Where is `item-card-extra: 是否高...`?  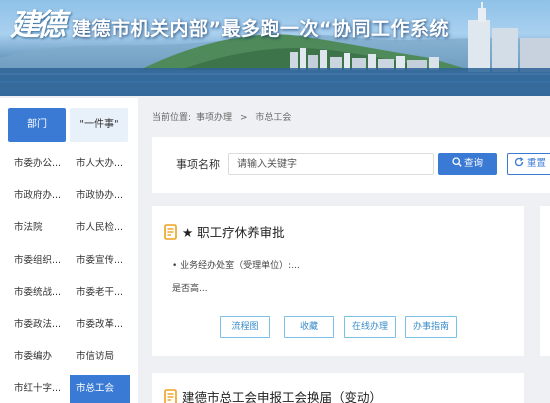 item-card-extra: 是否高... is located at coordinates (190, 289).